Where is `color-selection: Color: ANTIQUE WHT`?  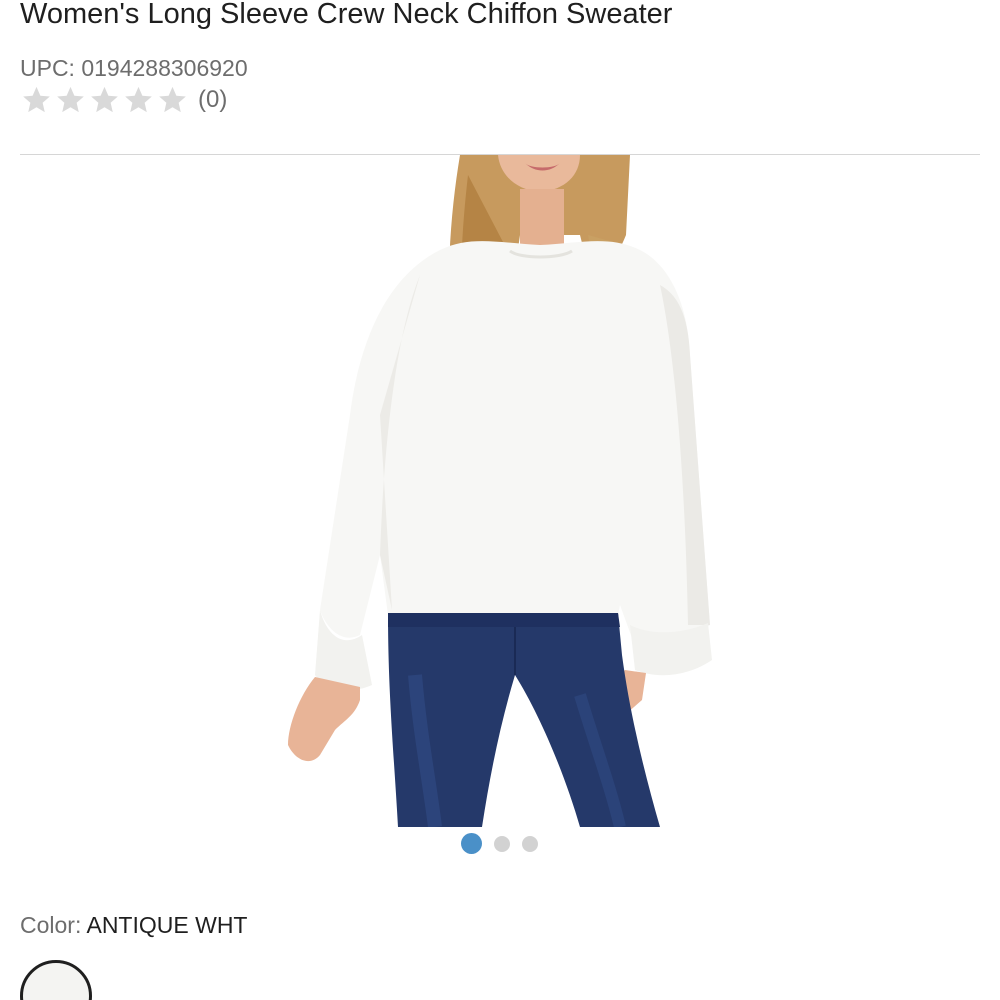 color-selection: Color: ANTIQUE WHT is located at coordinates (133, 925).